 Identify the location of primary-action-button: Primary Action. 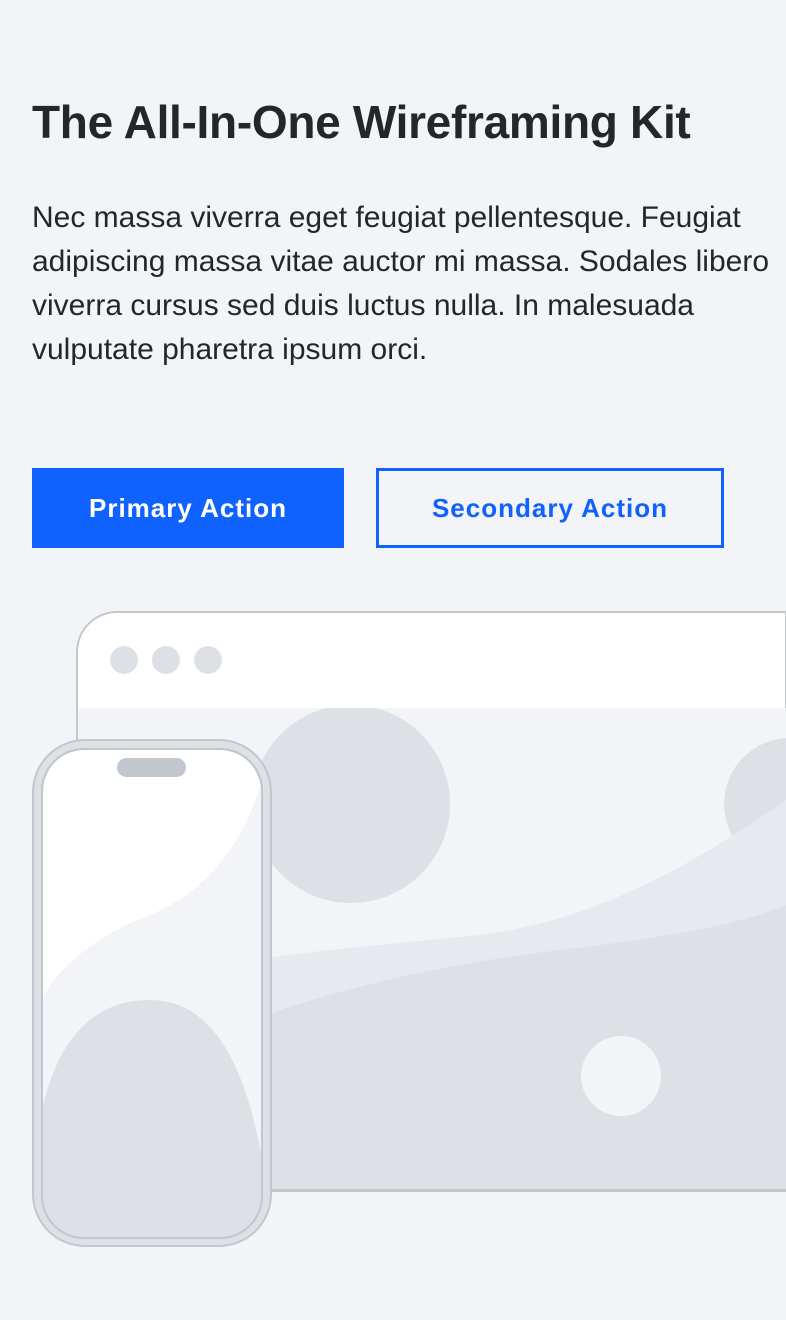
(188, 508).